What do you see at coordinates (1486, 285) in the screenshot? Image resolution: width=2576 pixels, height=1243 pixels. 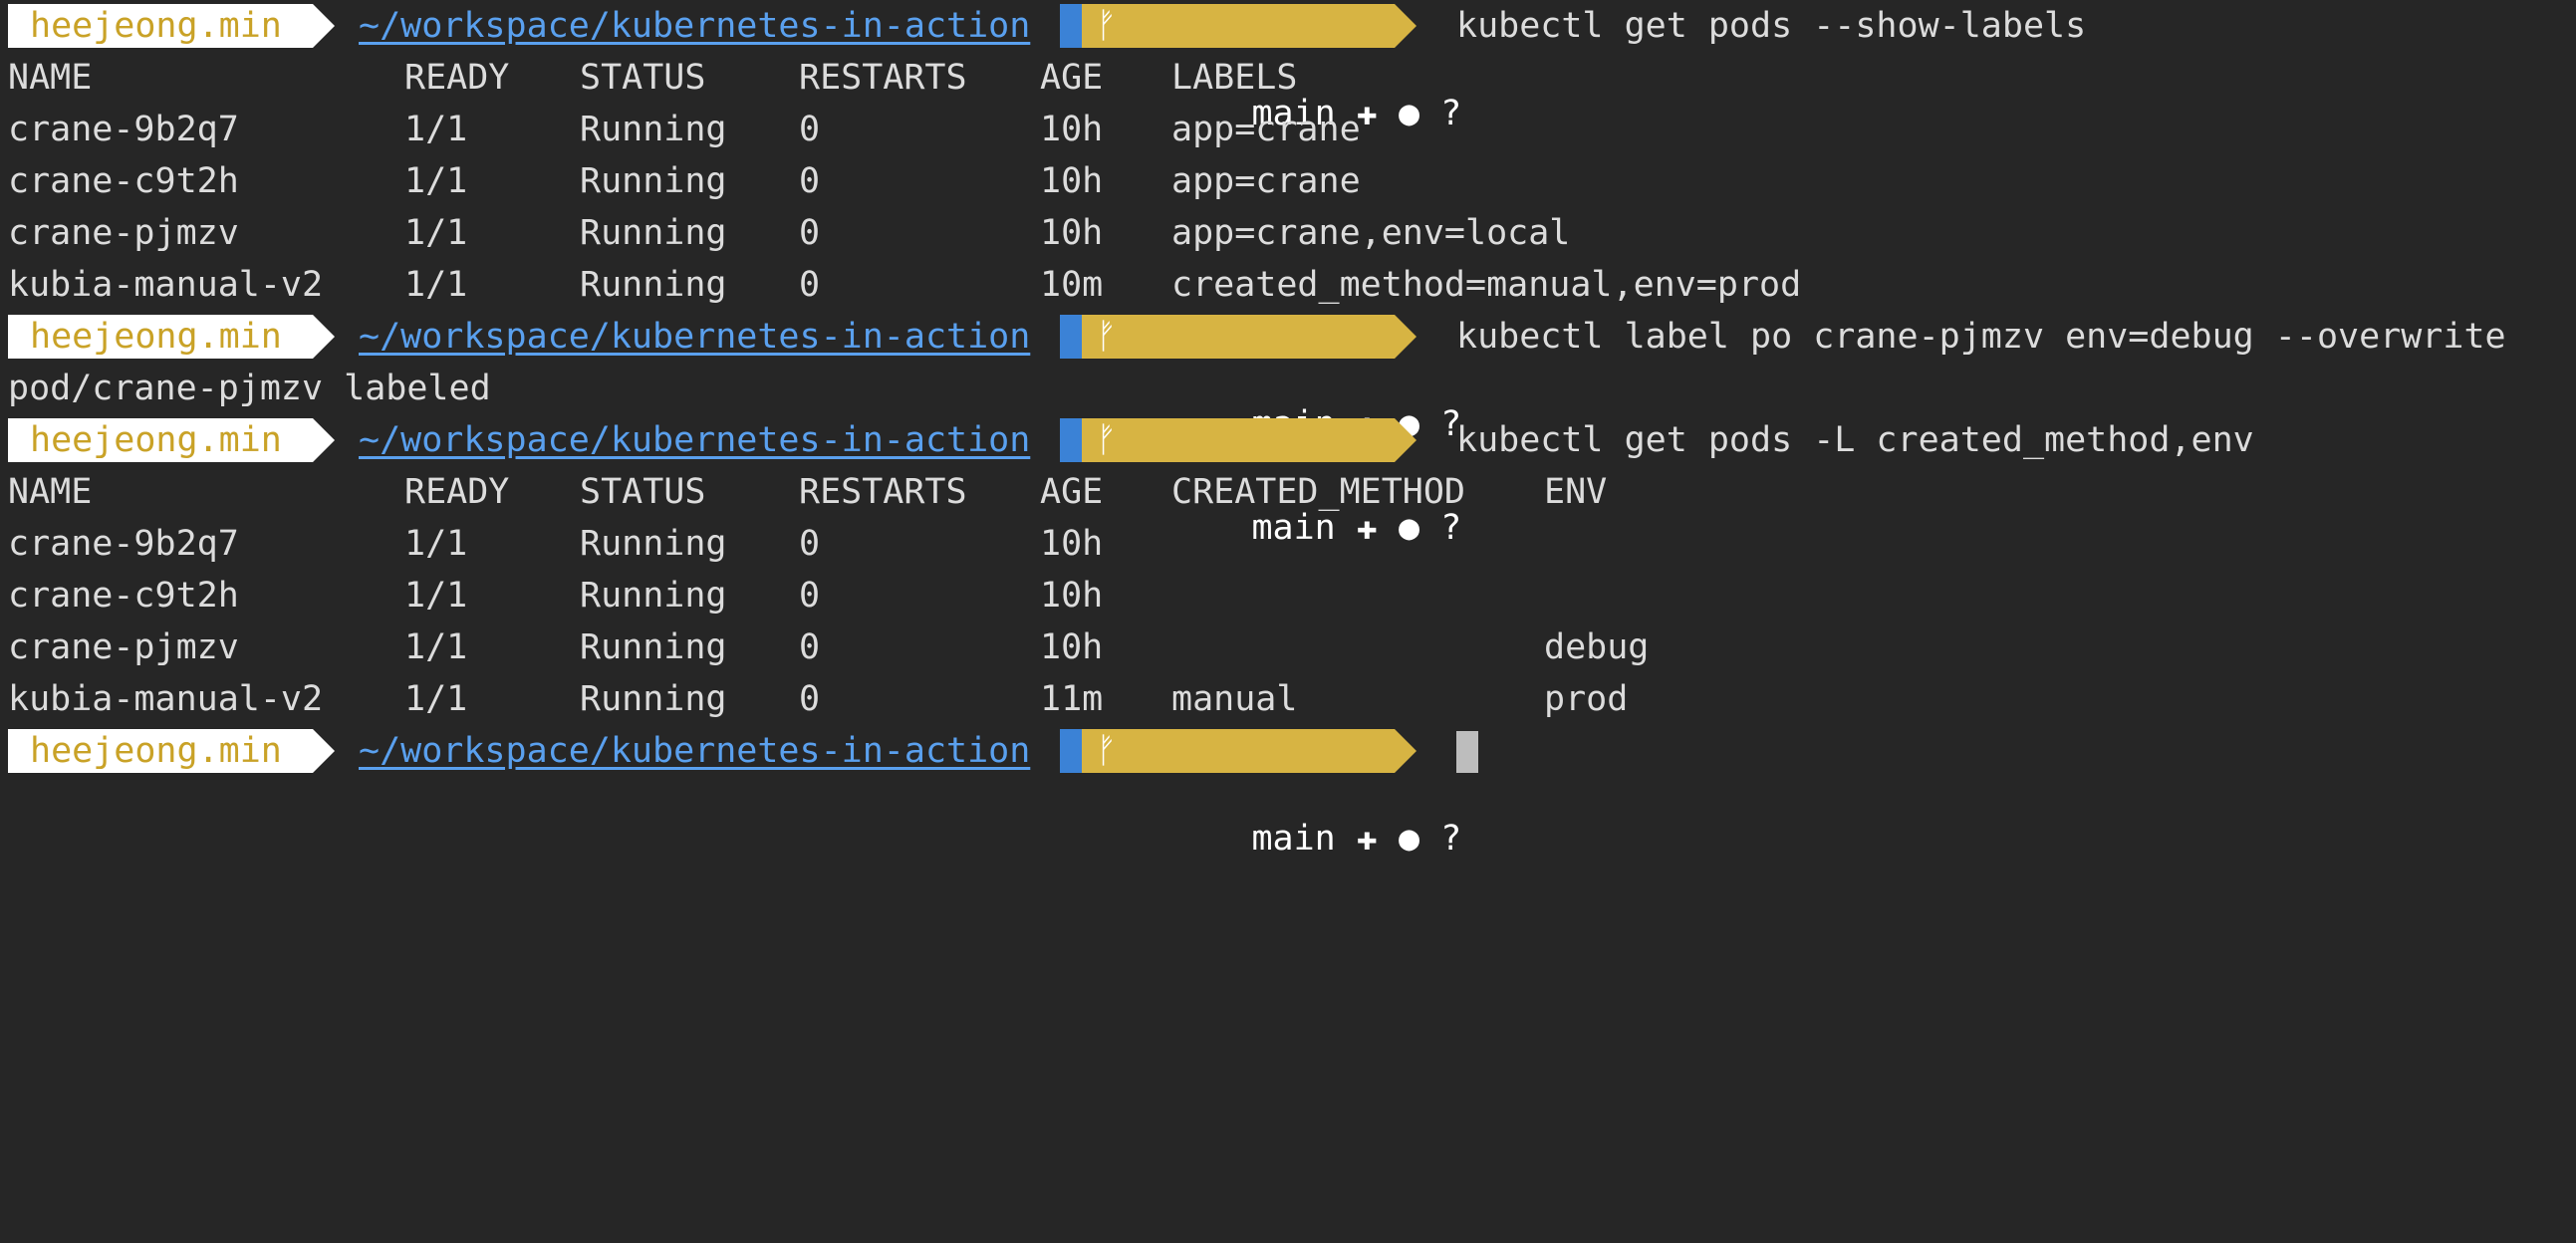 I see `cell-labels: created_method=manual,env=prod` at bounding box center [1486, 285].